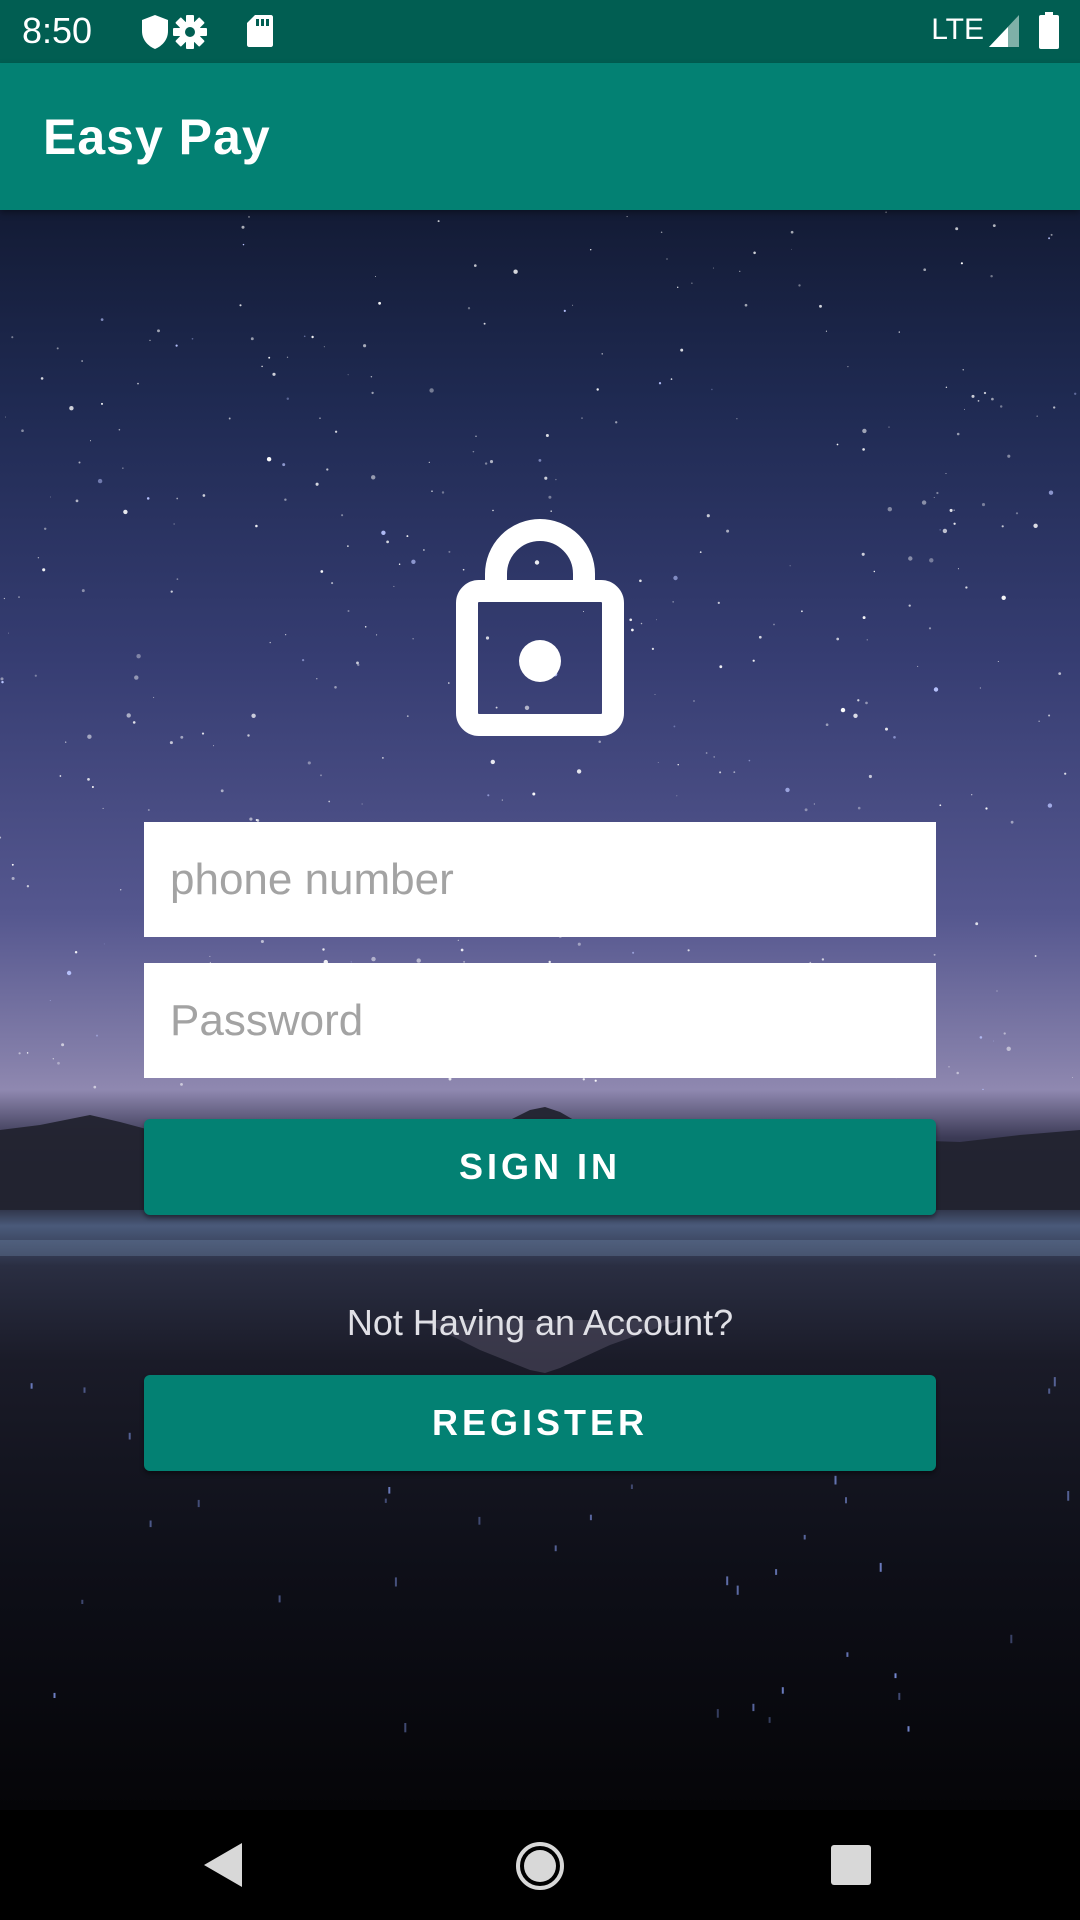  I want to click on navigation-bar, so click(540, 1865).